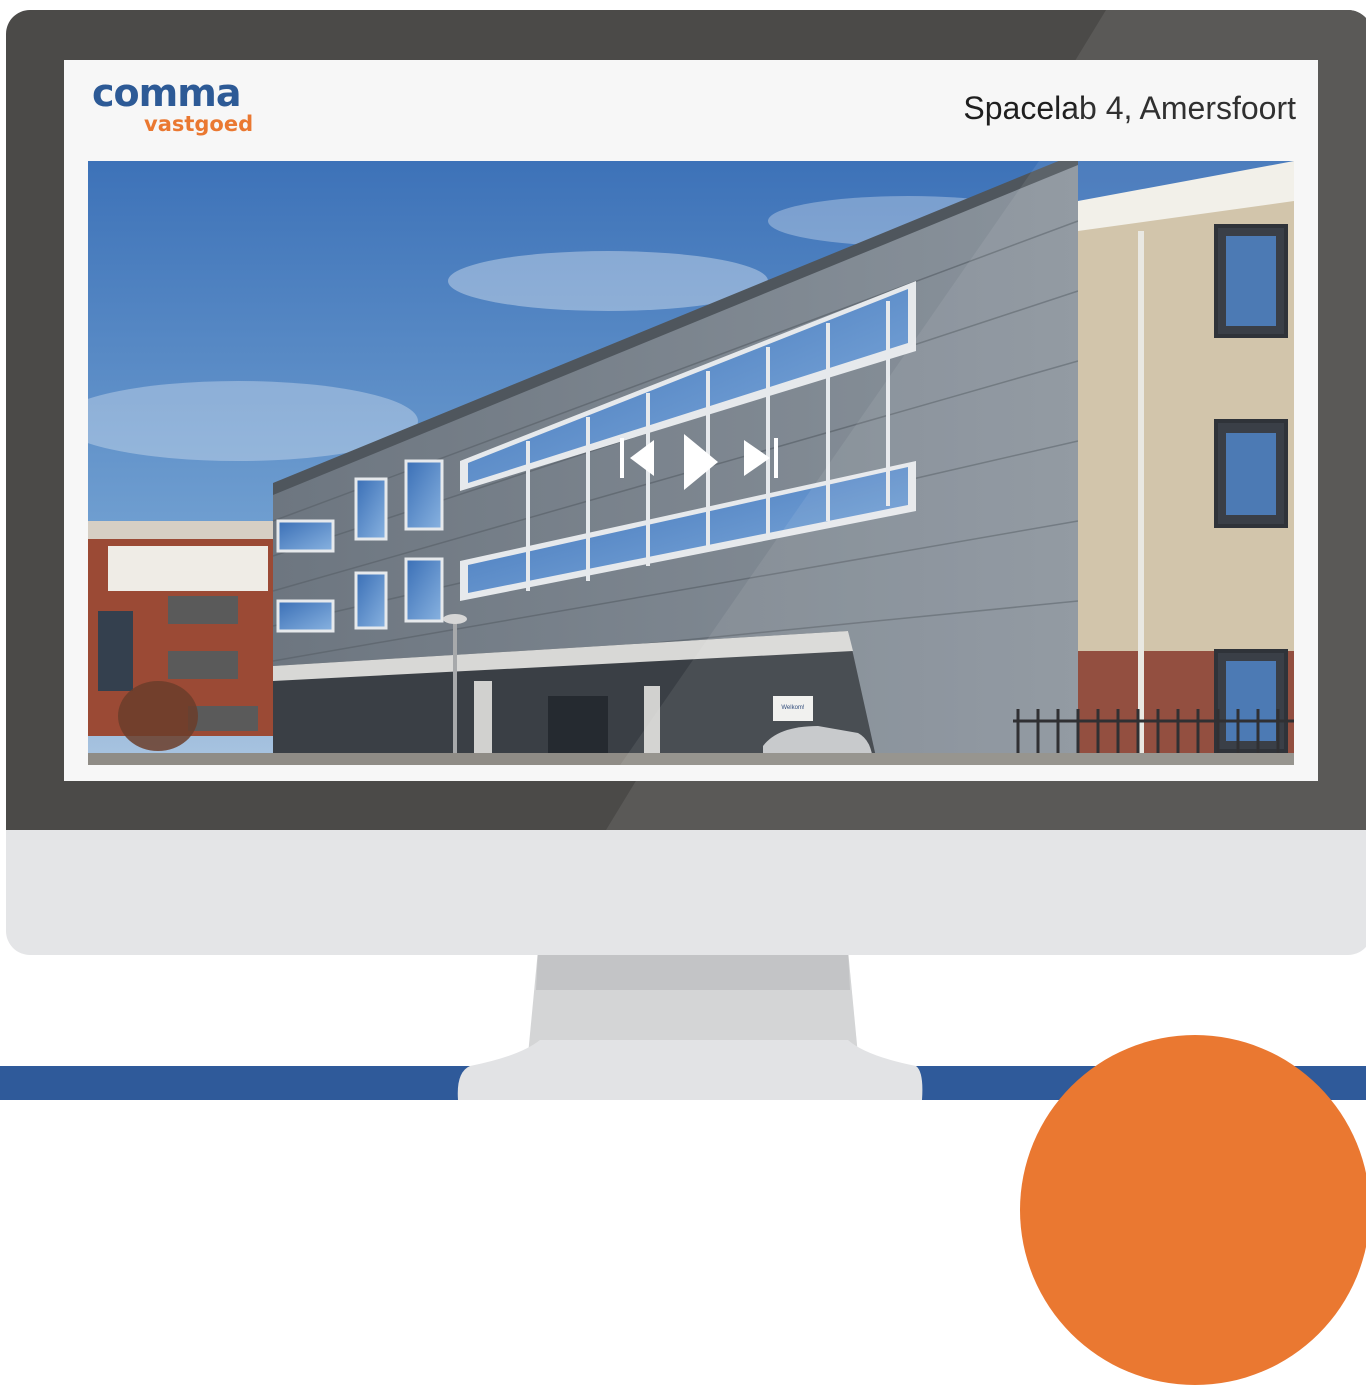 This screenshot has height=1385, width=1366. Describe the element at coordinates (762, 458) in the screenshot. I see `skip-next-icon` at that location.